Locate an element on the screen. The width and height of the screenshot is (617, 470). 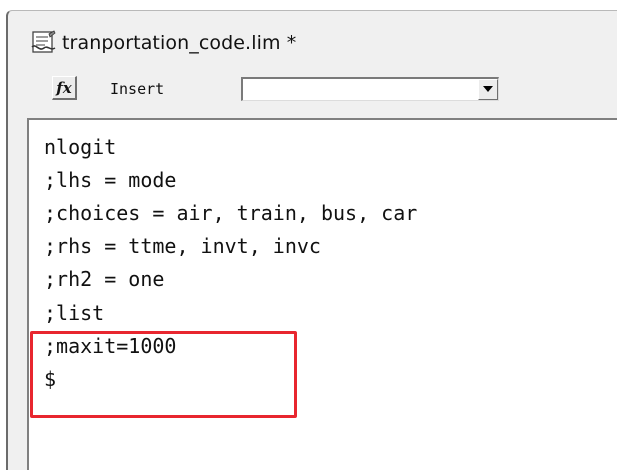
code-line: ;rhs = ttme, invt, invc is located at coordinates (182, 246).